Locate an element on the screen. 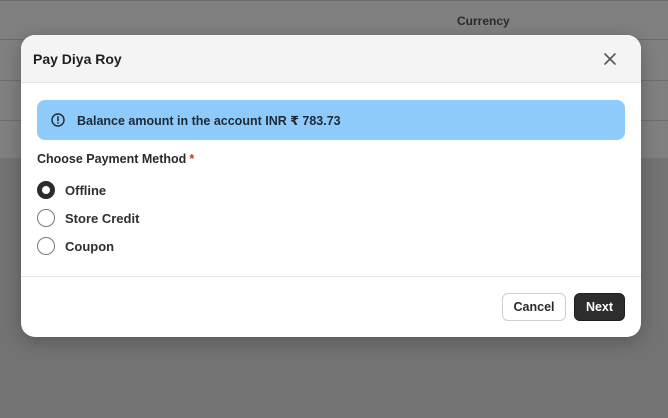  payment-option-coupon: Coupon is located at coordinates (75, 246).